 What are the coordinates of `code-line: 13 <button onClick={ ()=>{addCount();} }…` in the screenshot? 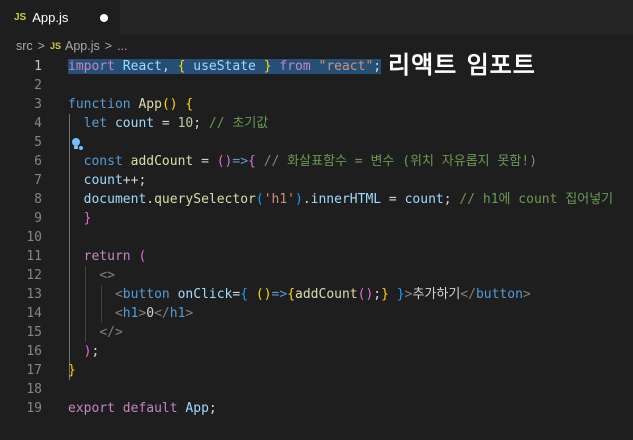 It's located at (316, 294).